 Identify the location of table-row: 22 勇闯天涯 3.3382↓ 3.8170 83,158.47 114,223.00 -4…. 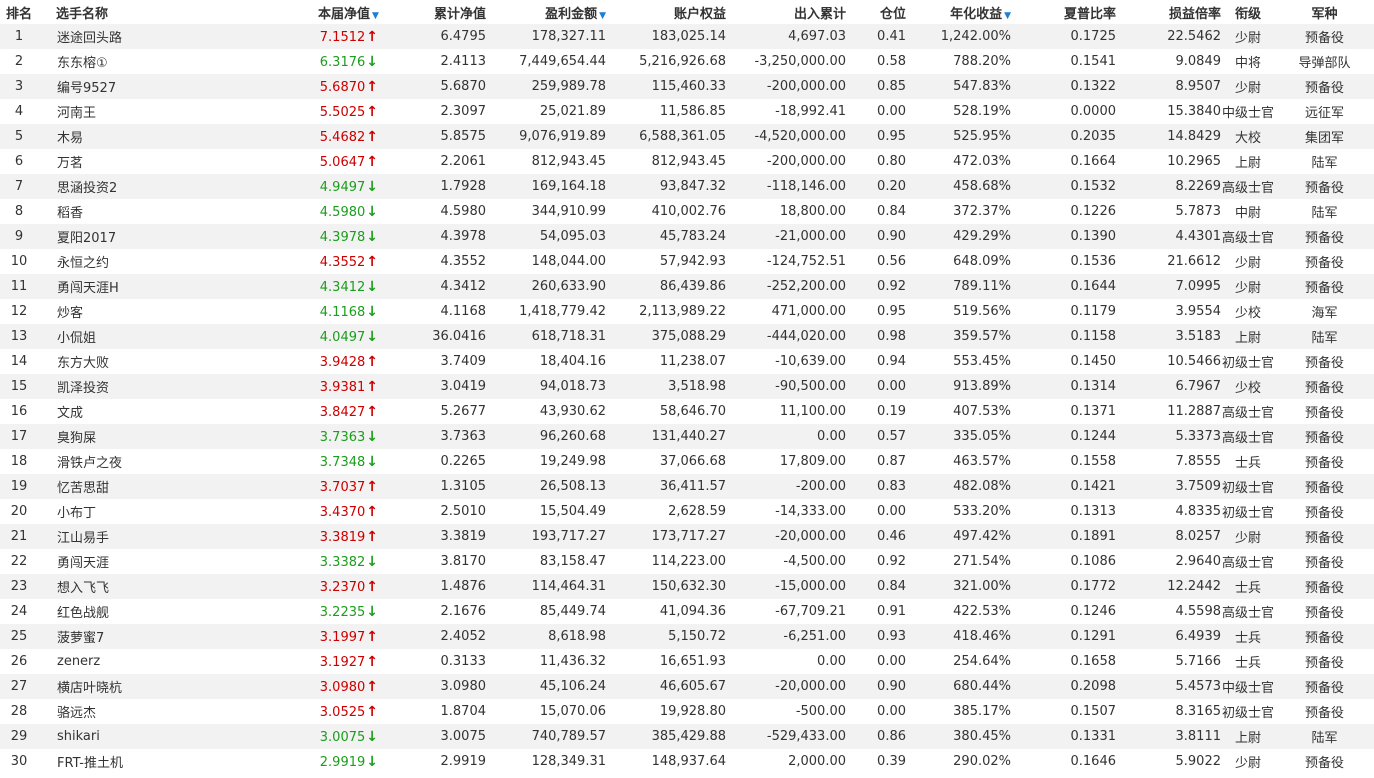
(687, 561).